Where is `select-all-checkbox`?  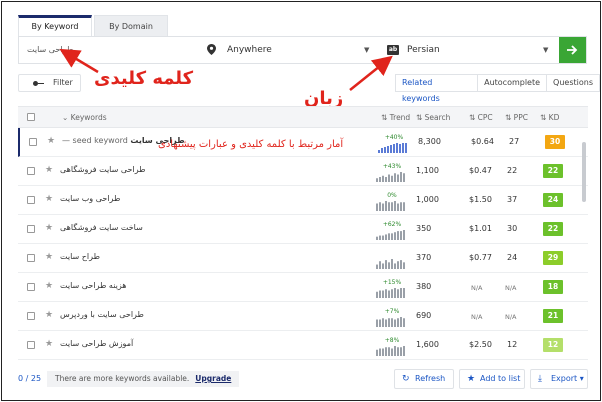 select-all-checkbox is located at coordinates (31, 117).